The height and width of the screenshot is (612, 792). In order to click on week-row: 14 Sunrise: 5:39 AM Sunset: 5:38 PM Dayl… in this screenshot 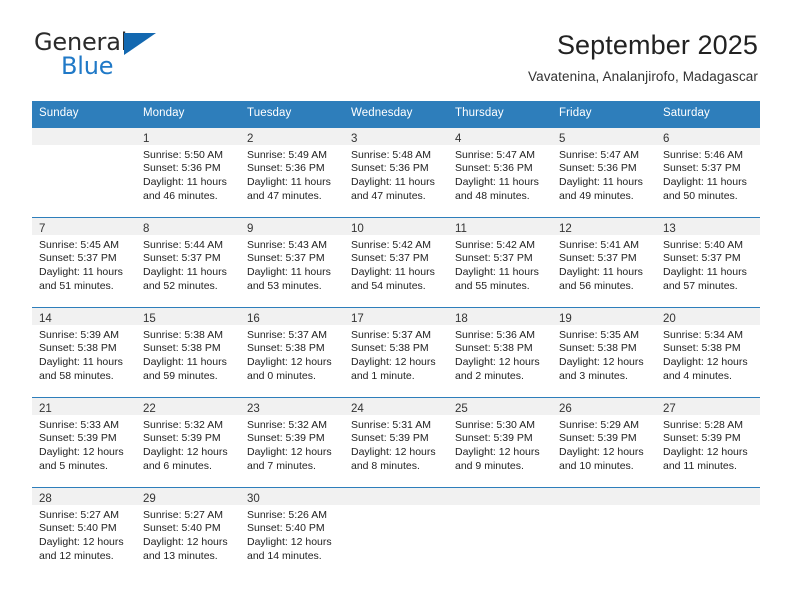, I will do `click(396, 351)`.